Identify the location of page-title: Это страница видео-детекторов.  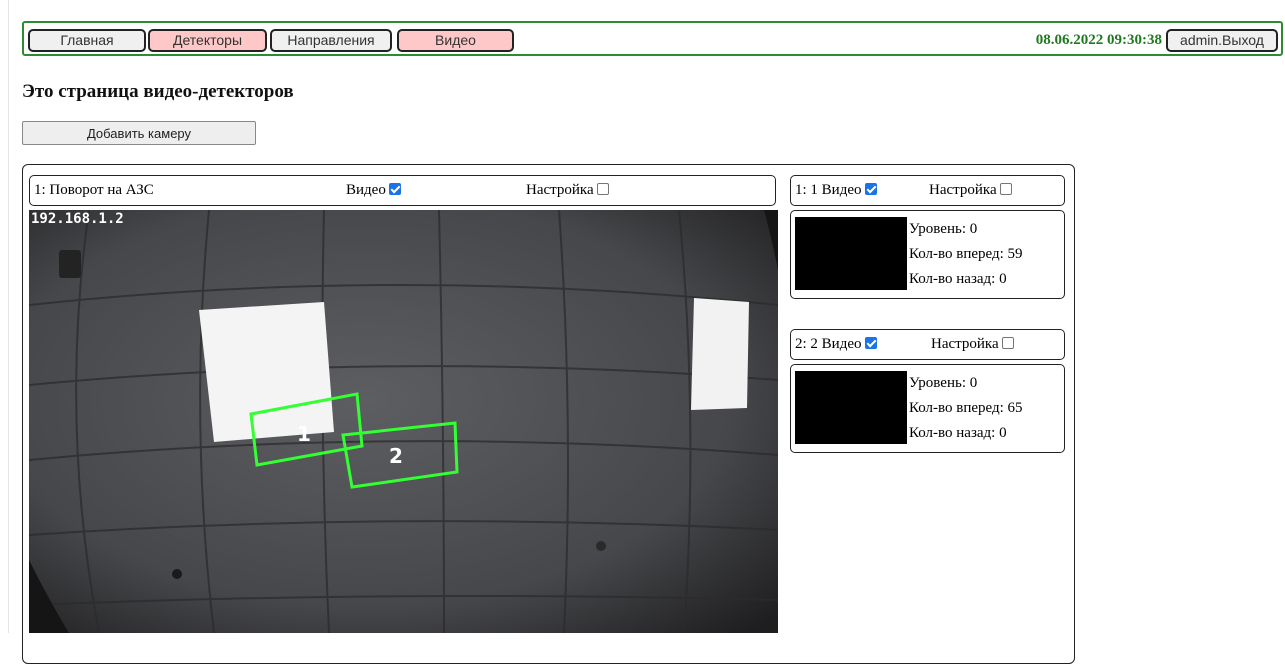
(158, 91).